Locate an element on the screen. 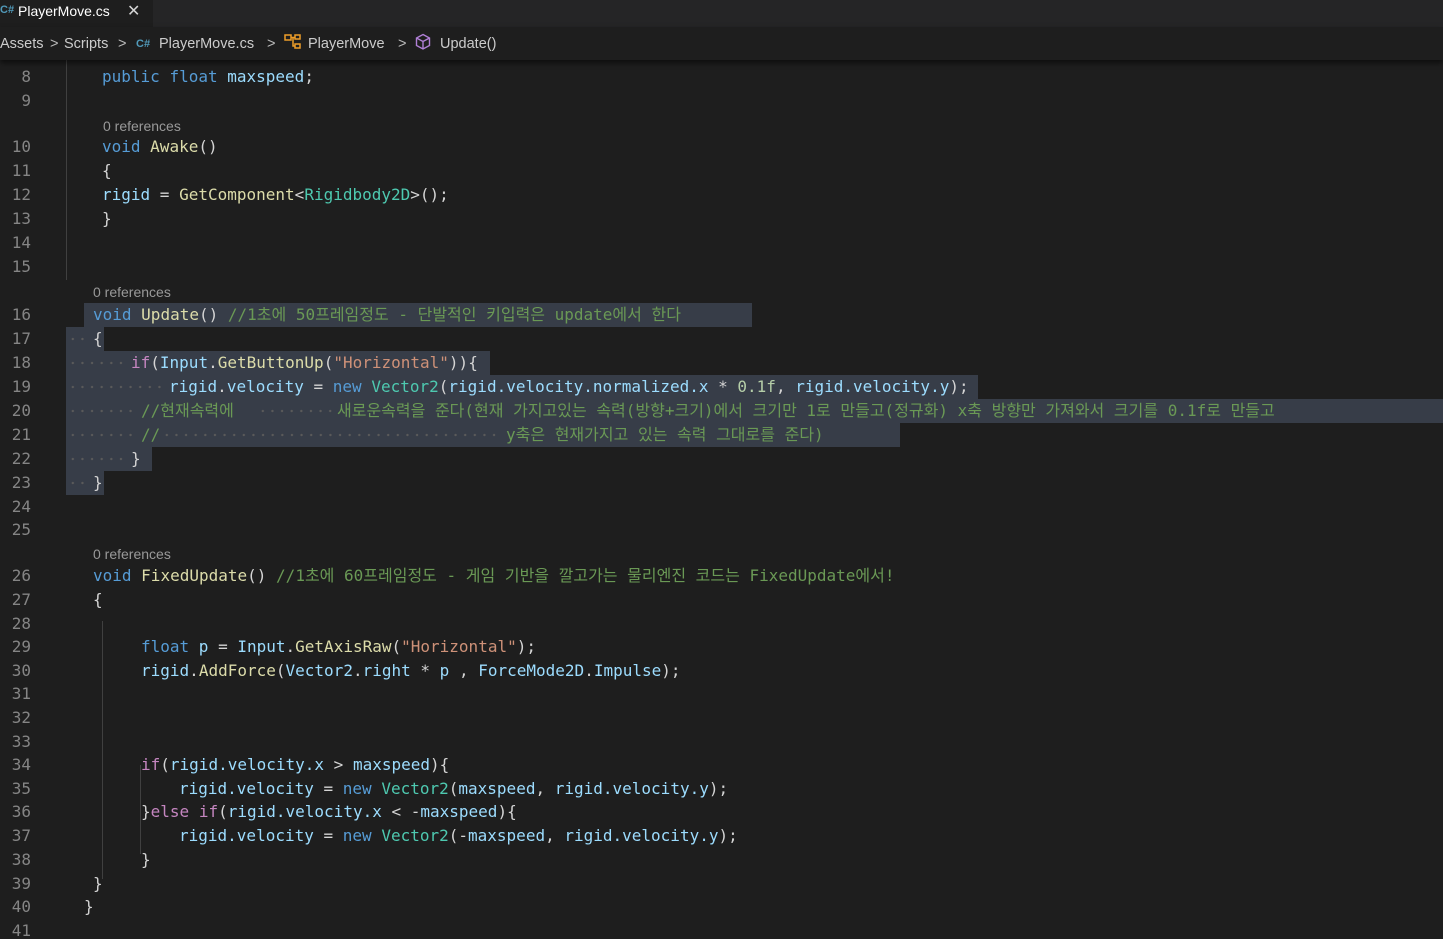  line-number: 13 is located at coordinates (21, 218).